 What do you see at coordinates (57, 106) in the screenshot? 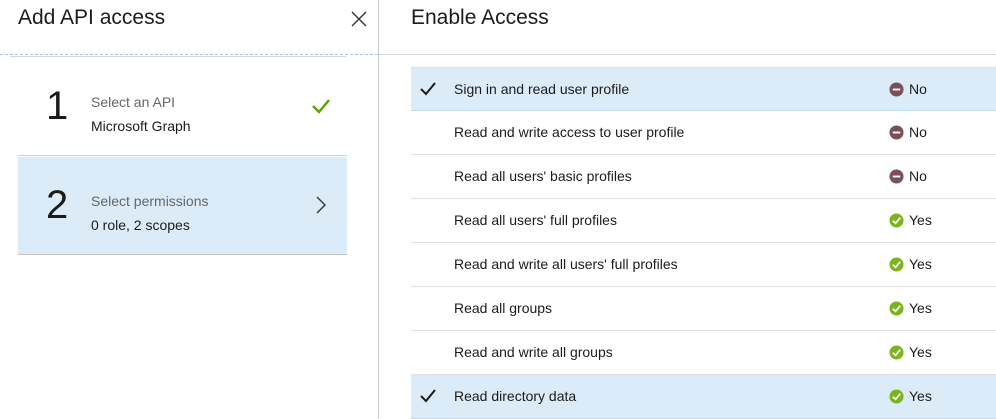
I see `step-number: 1` at bounding box center [57, 106].